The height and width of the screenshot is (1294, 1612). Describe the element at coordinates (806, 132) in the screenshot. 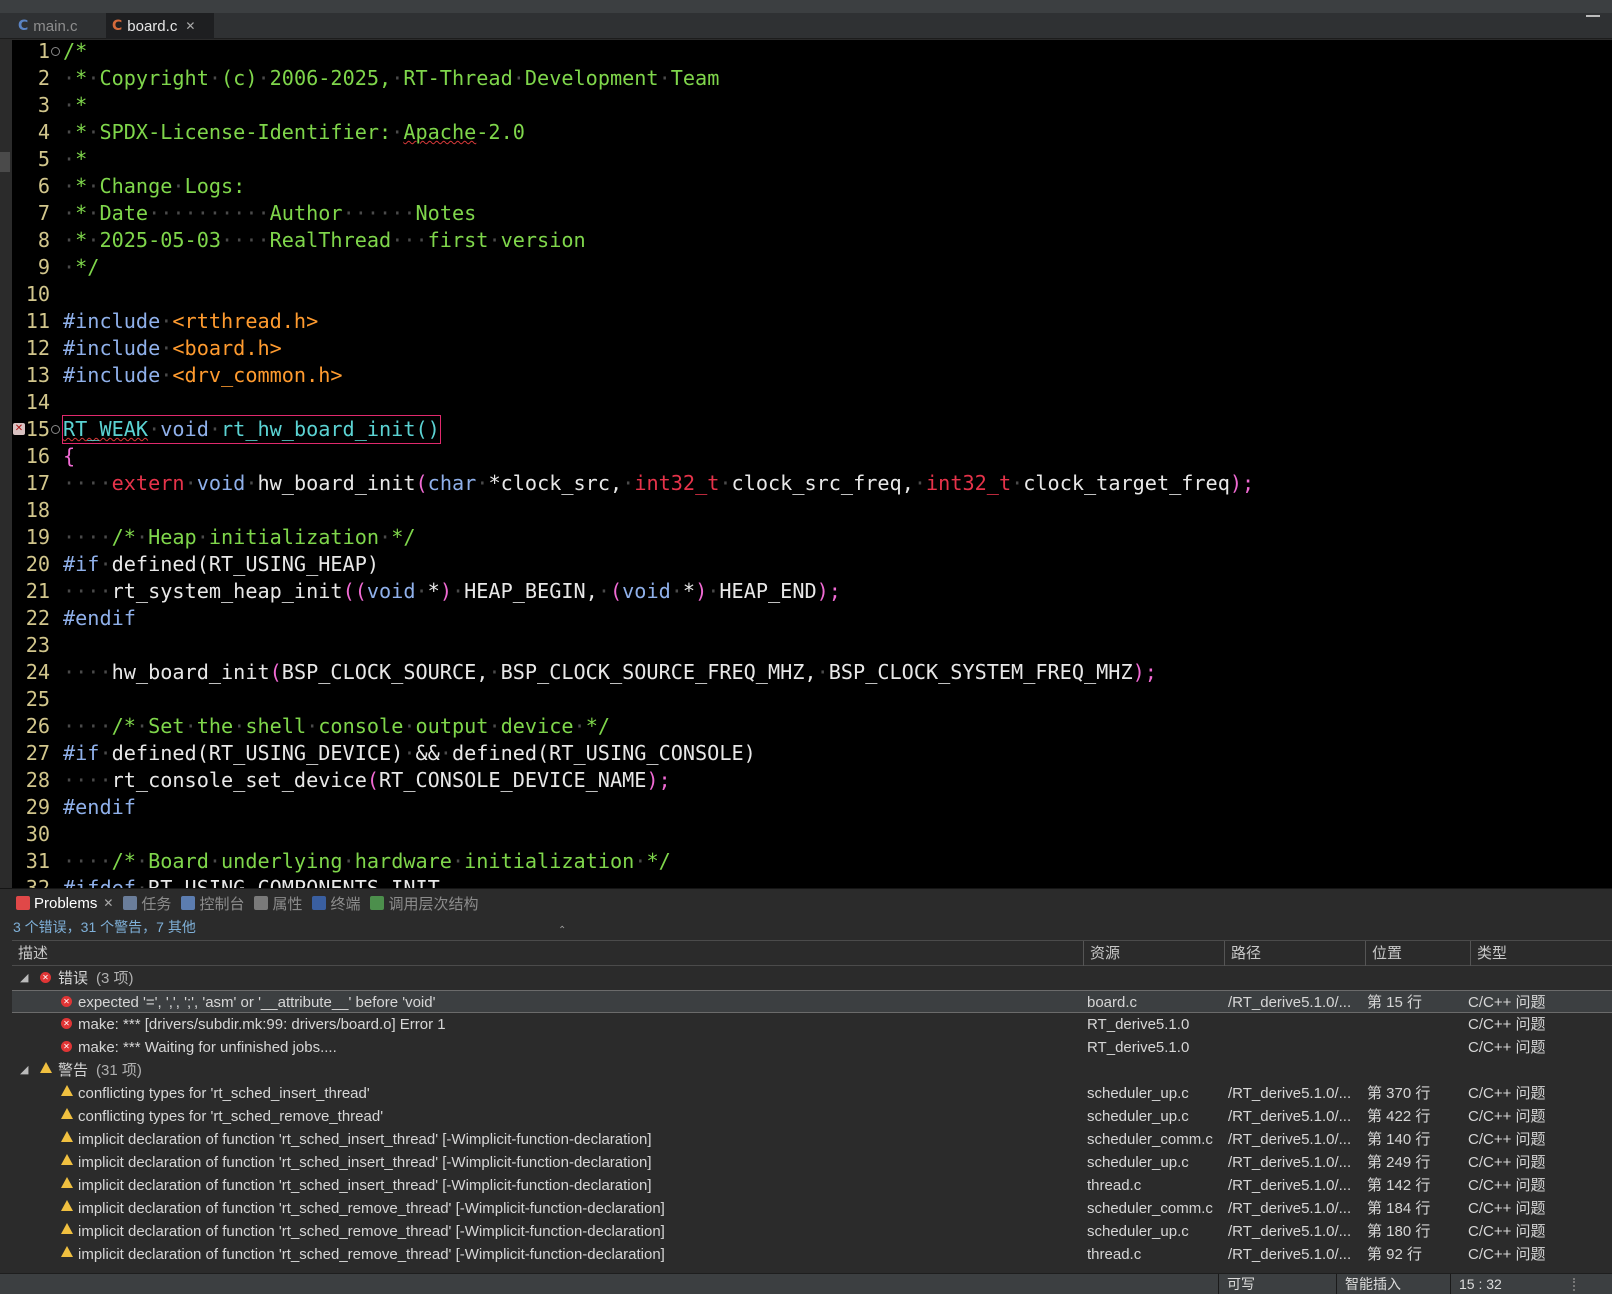

I see `code-line: 4 ·*·SPDX-License-Identifier:·Apache-2.0` at that location.